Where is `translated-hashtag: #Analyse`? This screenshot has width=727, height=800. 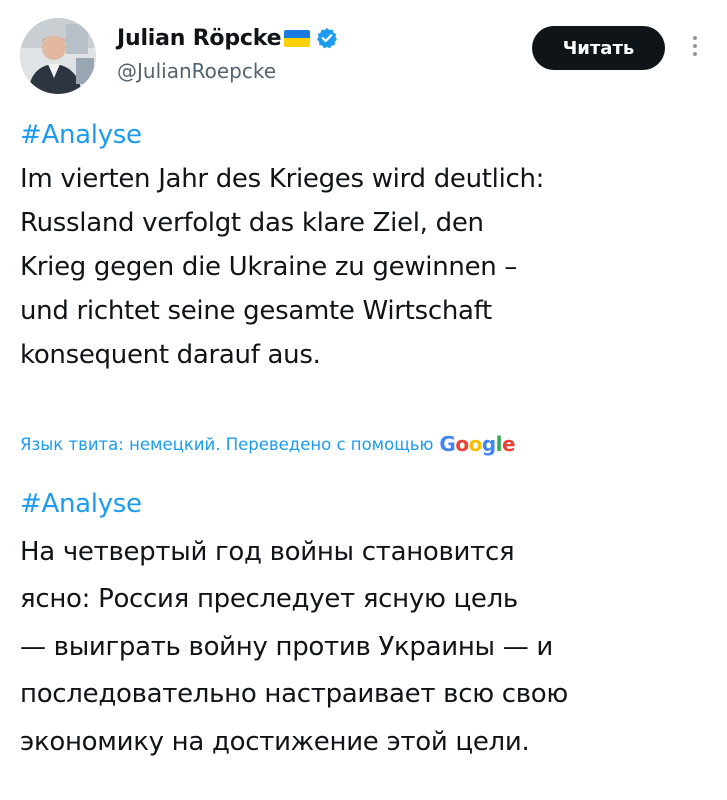
translated-hashtag: #Analyse is located at coordinates (365, 505).